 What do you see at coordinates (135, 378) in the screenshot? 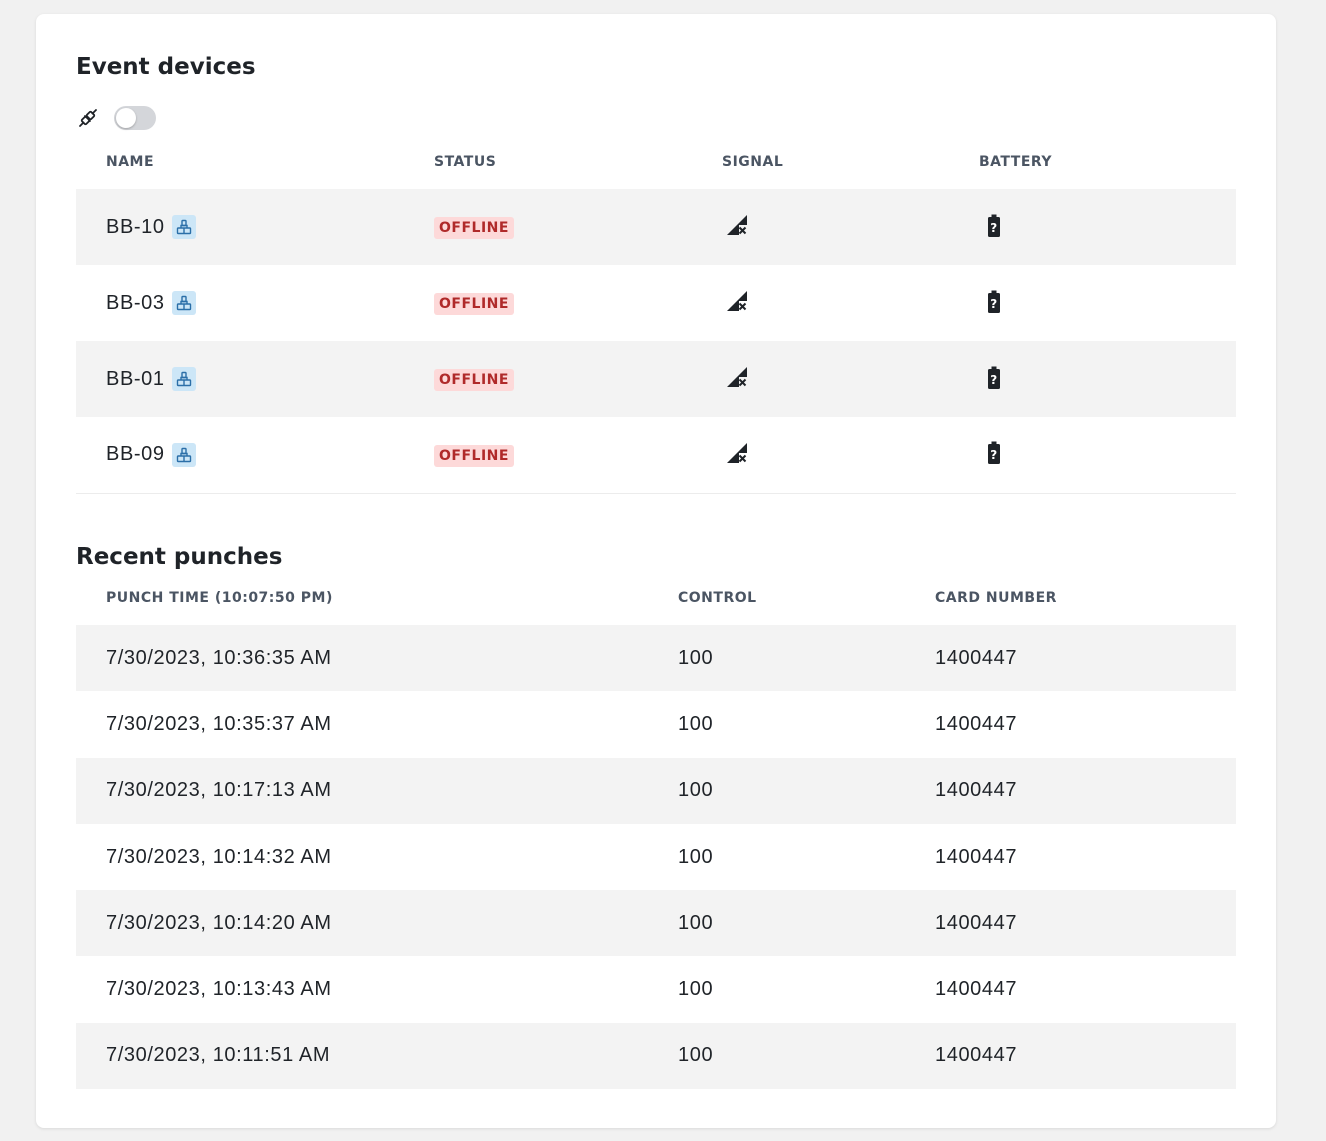
I see `device-name: BB-01` at bounding box center [135, 378].